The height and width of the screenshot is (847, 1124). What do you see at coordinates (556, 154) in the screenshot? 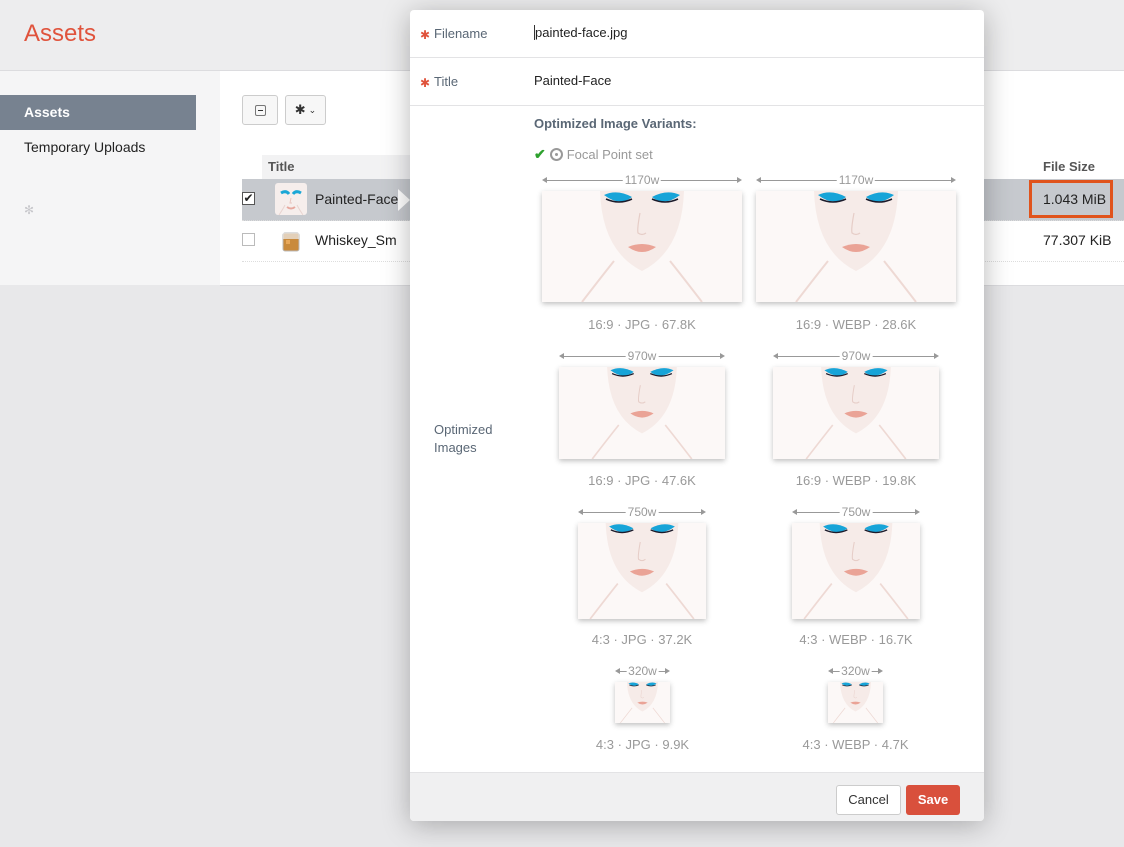
I see `aperture-icon` at bounding box center [556, 154].